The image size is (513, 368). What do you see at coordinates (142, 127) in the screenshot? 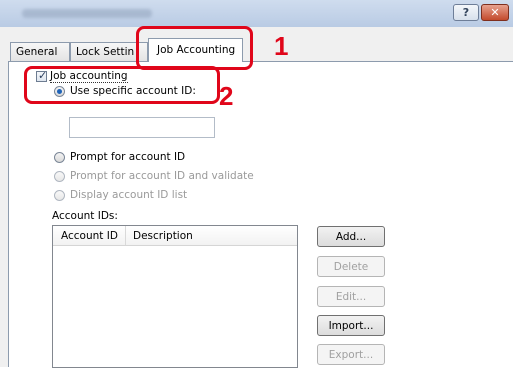
I see `account-id-input` at bounding box center [142, 127].